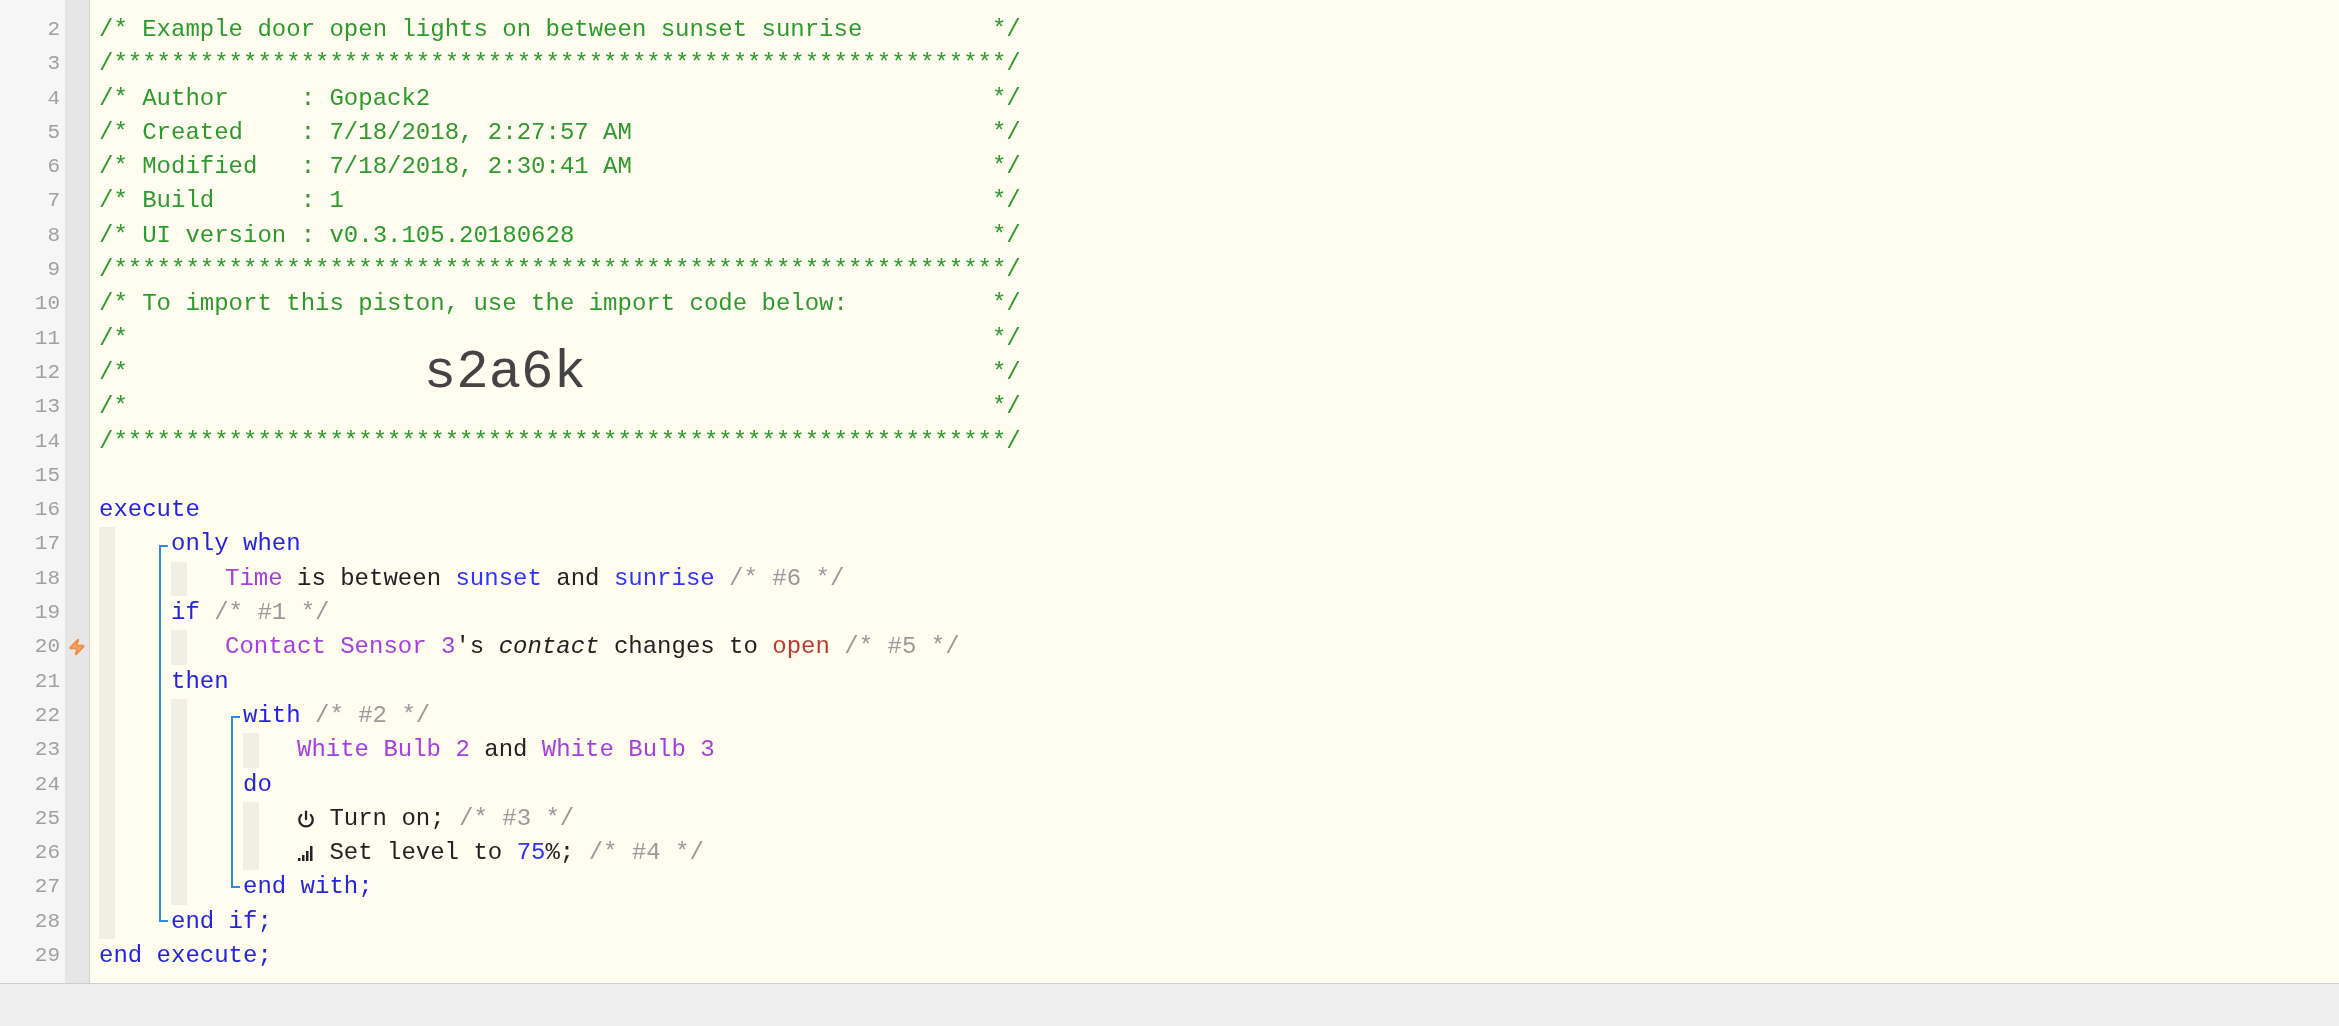  I want to click on line-number: 13, so click(46, 407).